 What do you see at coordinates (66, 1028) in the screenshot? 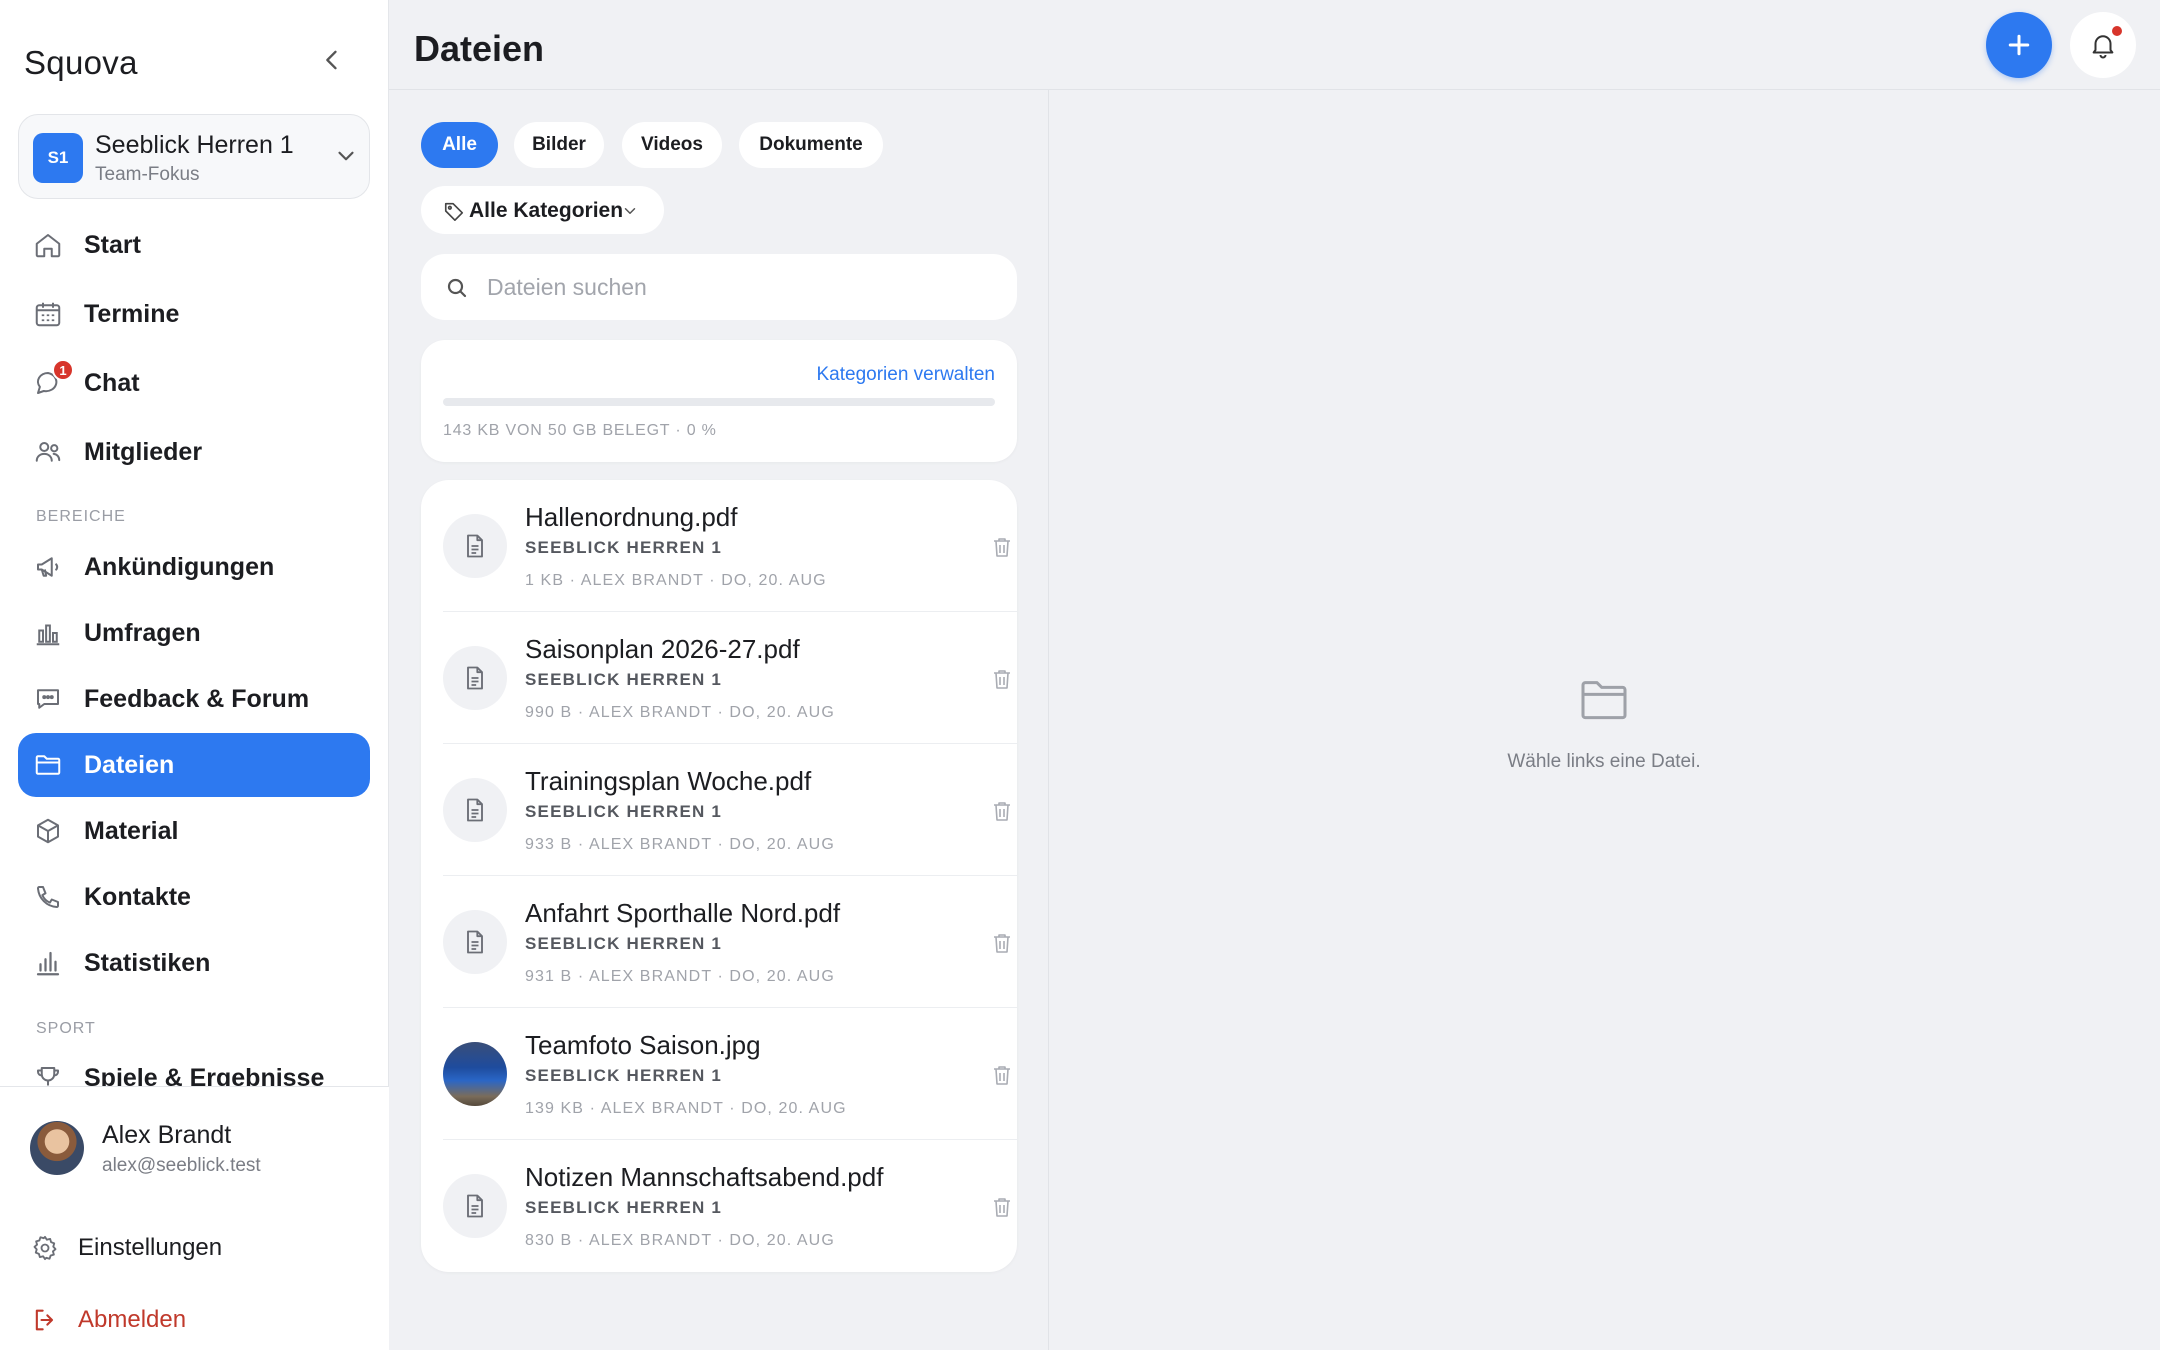
I see `section-label-sport: SPORT` at bounding box center [66, 1028].